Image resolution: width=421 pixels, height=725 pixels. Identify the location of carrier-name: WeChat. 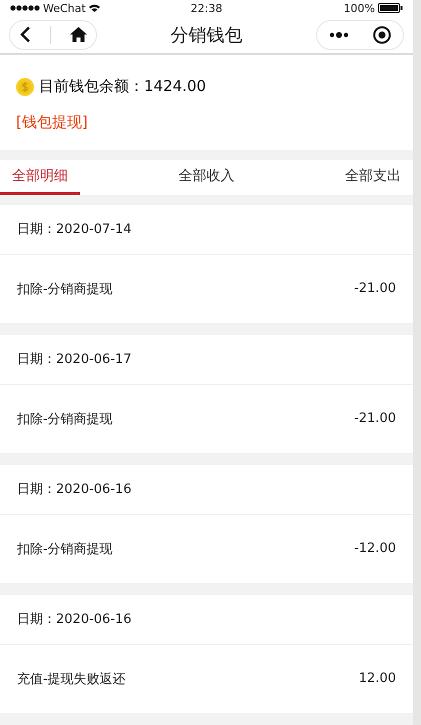
(64, 8).